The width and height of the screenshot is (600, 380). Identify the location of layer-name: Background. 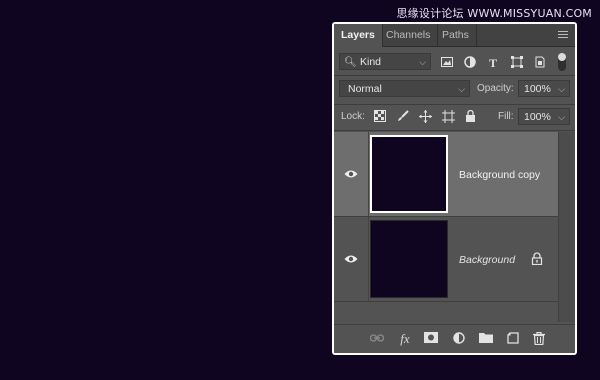
(487, 260).